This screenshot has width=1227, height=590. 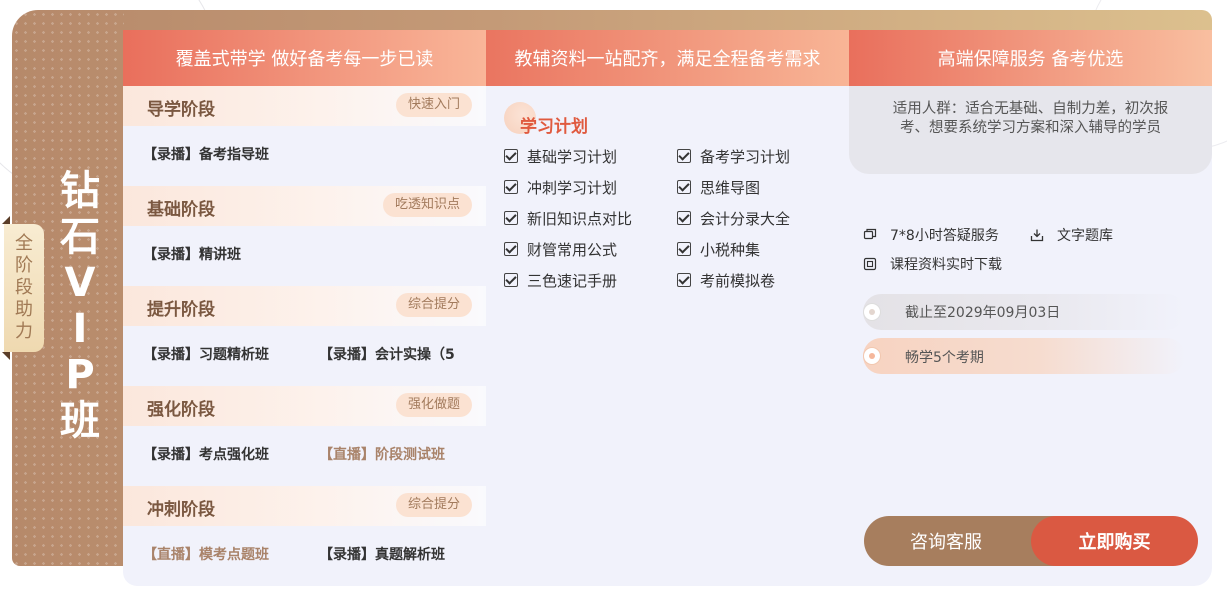 What do you see at coordinates (181, 510) in the screenshot?
I see `stage-name: 冲刺阶段` at bounding box center [181, 510].